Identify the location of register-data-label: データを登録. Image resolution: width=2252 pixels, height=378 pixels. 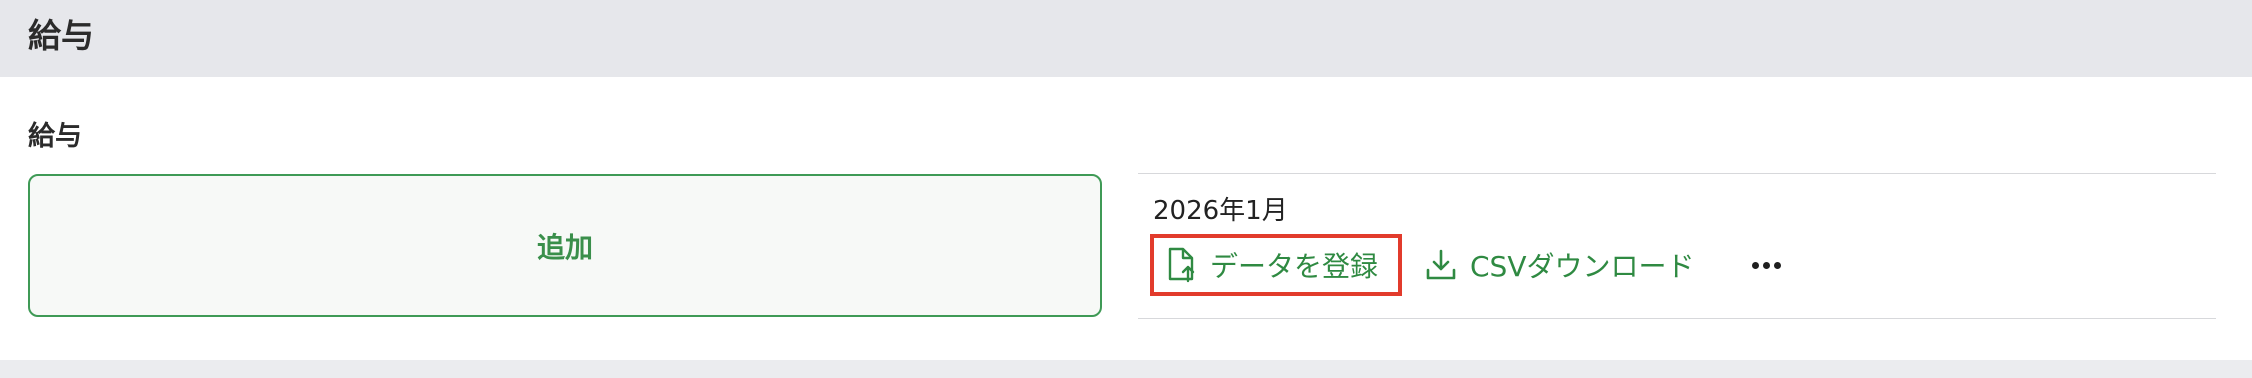
(1294, 266).